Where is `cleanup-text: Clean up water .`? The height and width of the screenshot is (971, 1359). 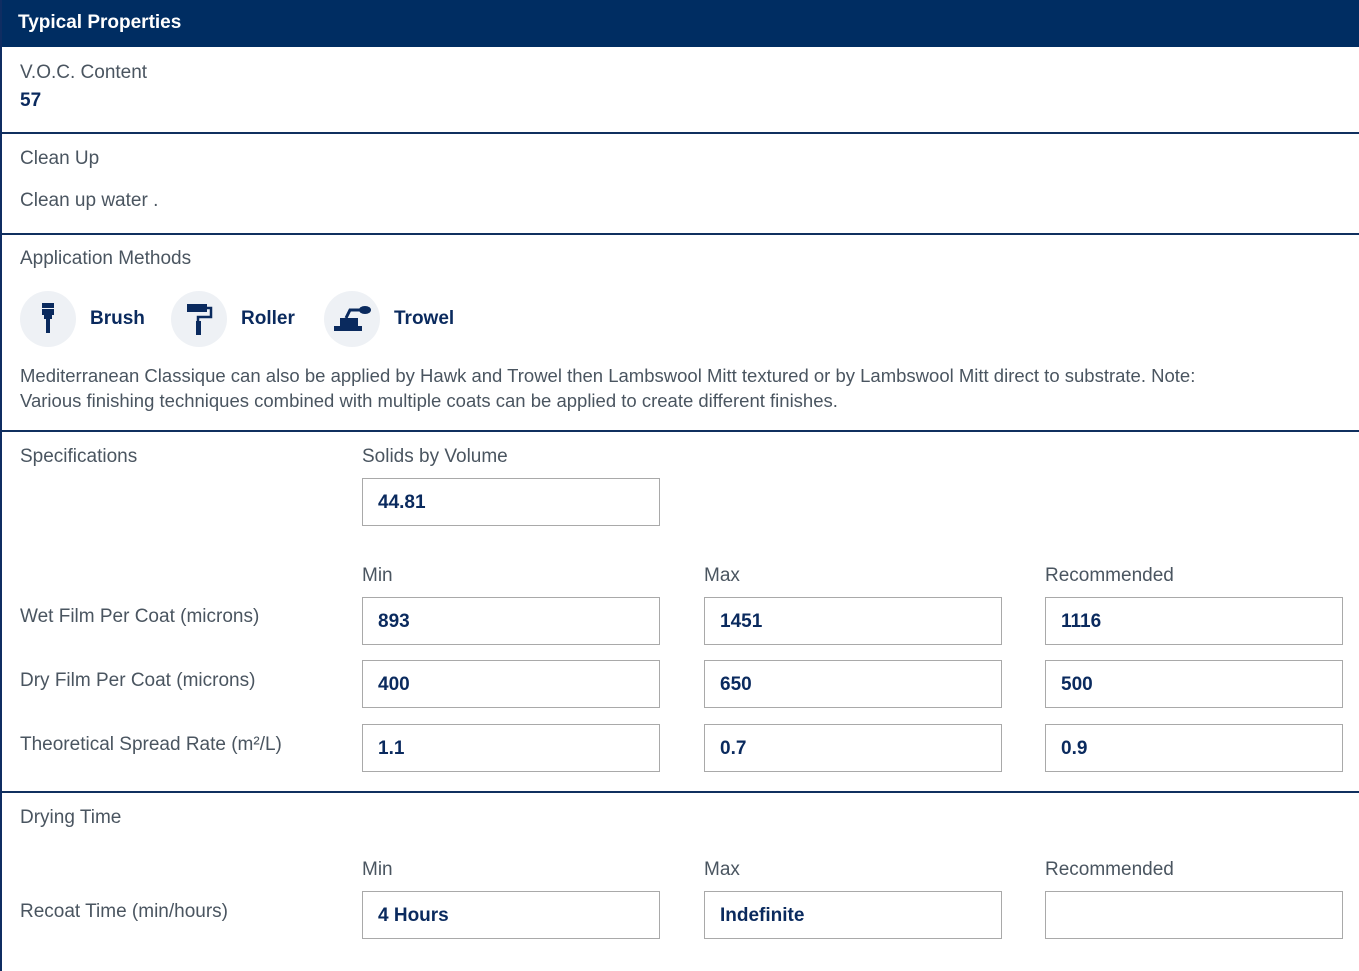 cleanup-text: Clean up water . is located at coordinates (89, 200).